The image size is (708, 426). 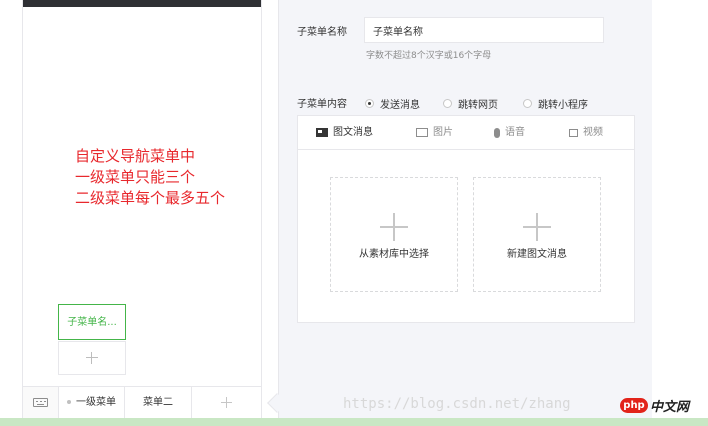 I want to click on content-label: 子菜单内容, so click(x=322, y=104).